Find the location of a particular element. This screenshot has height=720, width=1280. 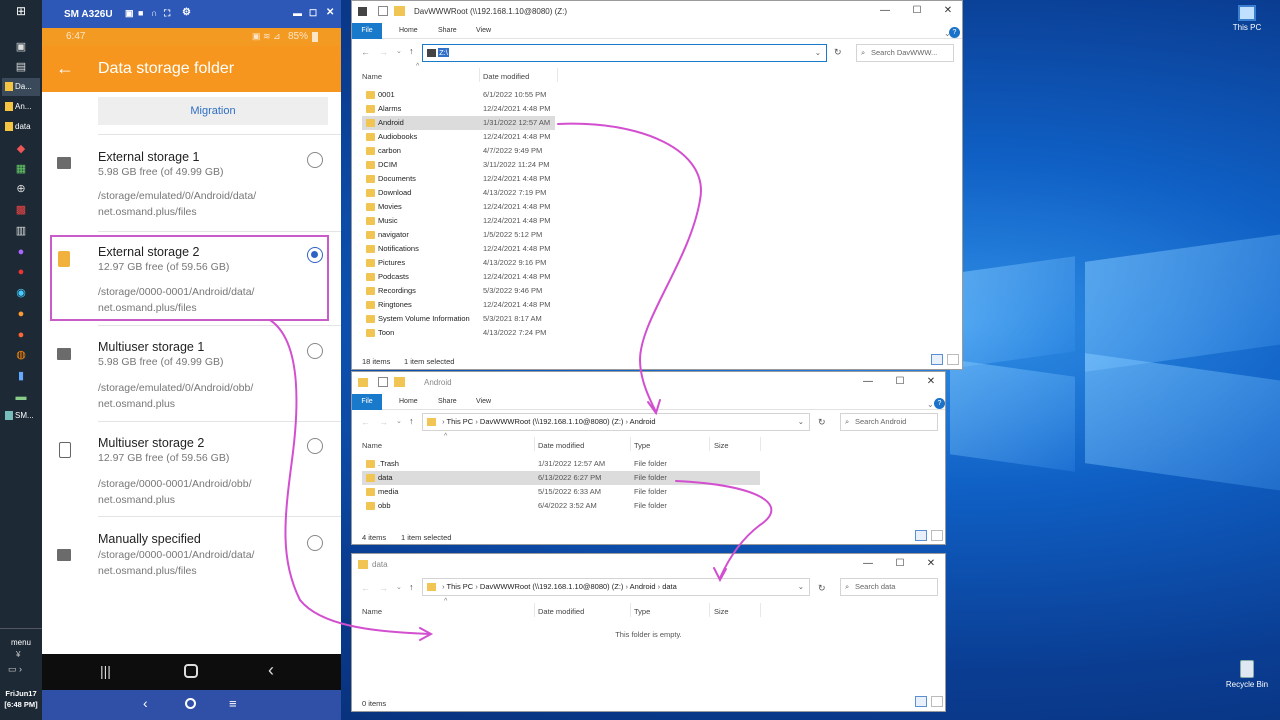

list-item: Recordings 5/3/2022 9:46 PM is located at coordinates (458, 291).